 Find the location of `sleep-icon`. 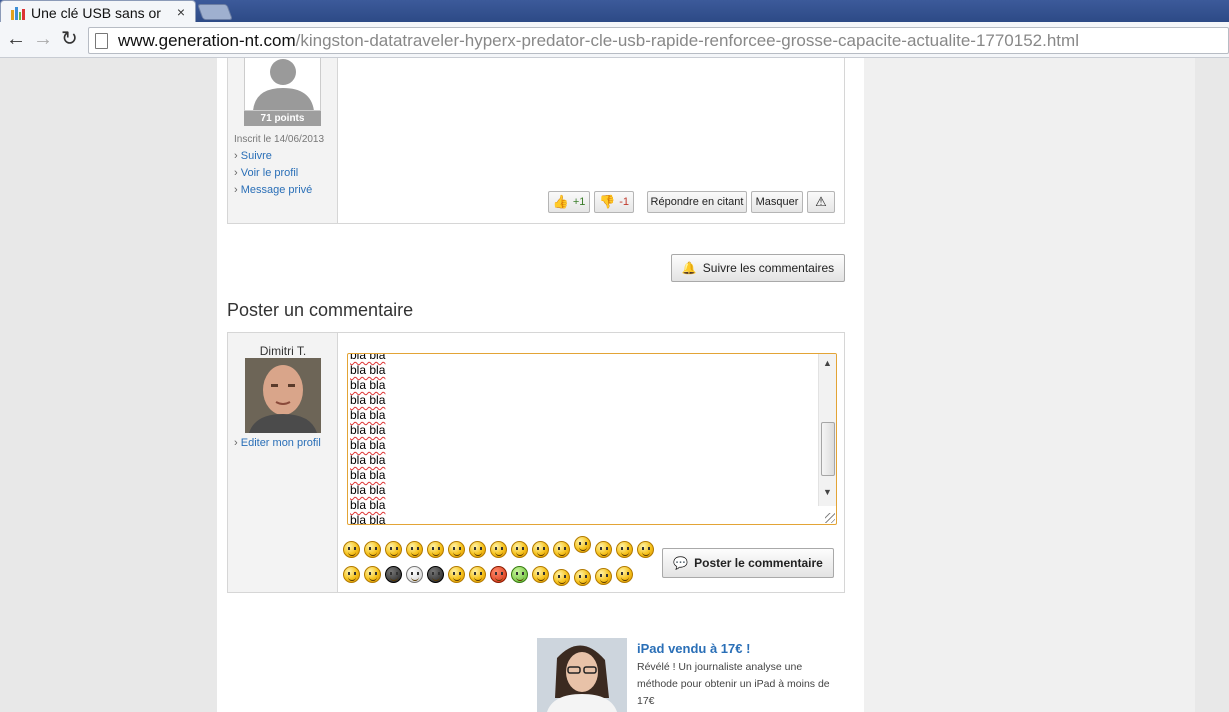

sleep-icon is located at coordinates (582, 577).